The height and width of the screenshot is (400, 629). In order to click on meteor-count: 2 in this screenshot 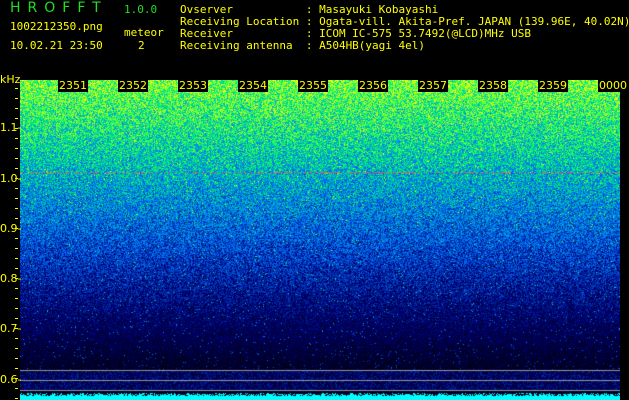, I will do `click(141, 46)`.